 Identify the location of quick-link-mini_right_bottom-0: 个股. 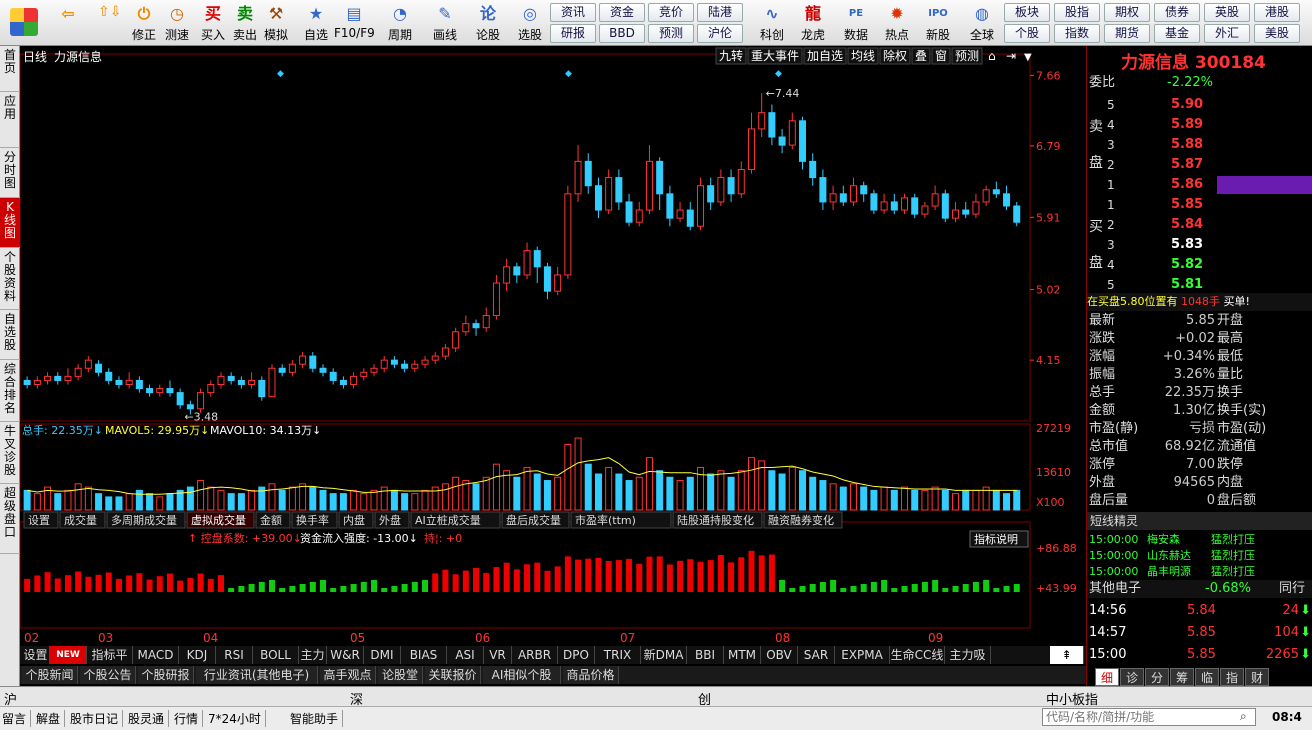
(1027, 33).